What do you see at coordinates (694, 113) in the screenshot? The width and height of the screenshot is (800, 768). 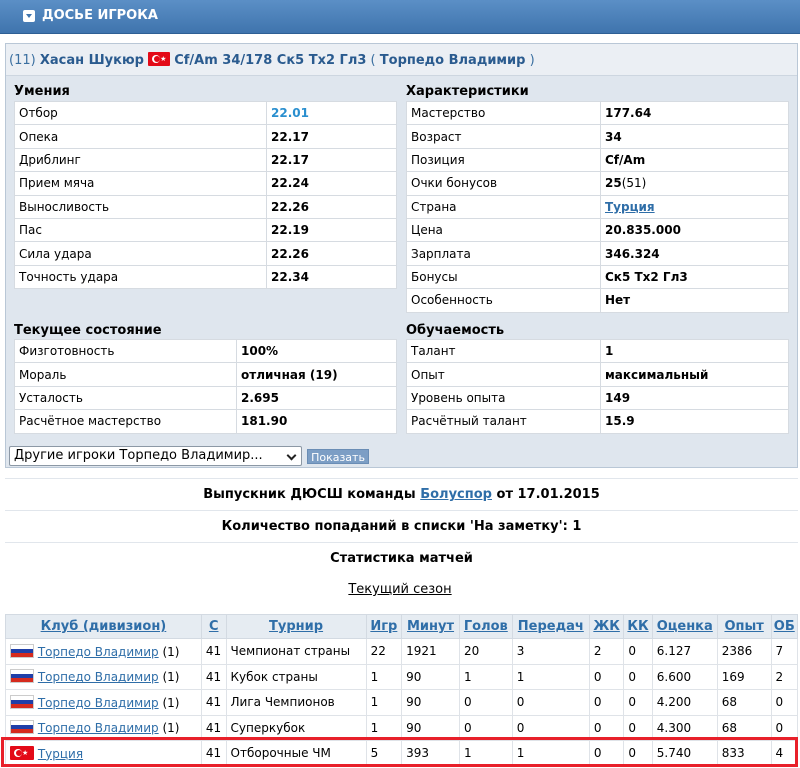 I see `characteristics-value: 177.64` at bounding box center [694, 113].